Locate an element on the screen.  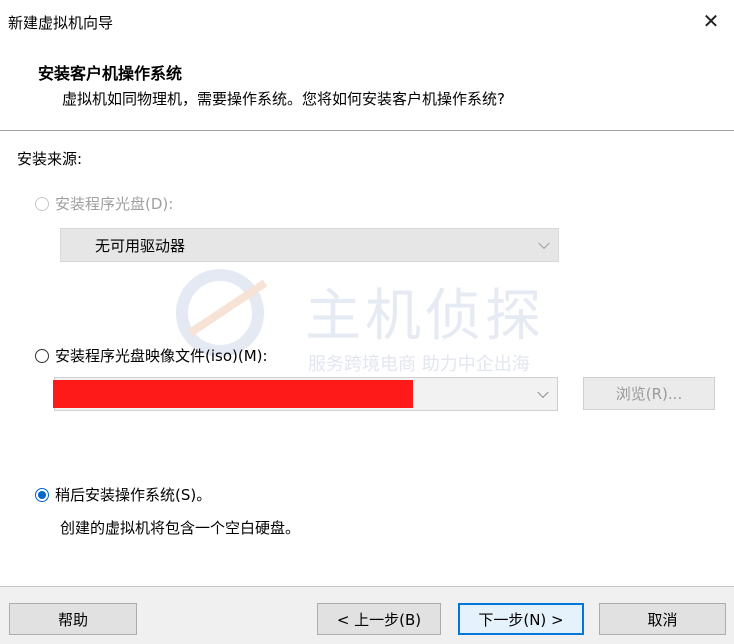
disc-radio-label: 安装程序光盘(D): is located at coordinates (114, 204).